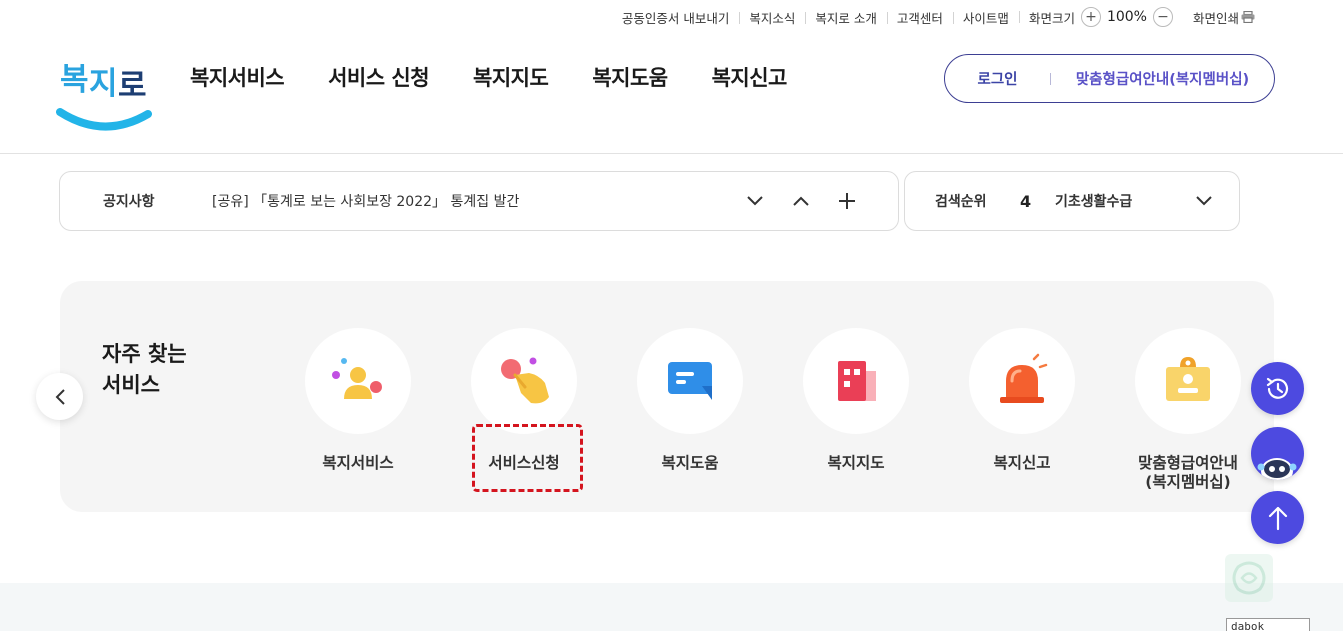 Image resolution: width=1343 pixels, height=631 pixels. I want to click on recent-history-button, so click(1277, 388).